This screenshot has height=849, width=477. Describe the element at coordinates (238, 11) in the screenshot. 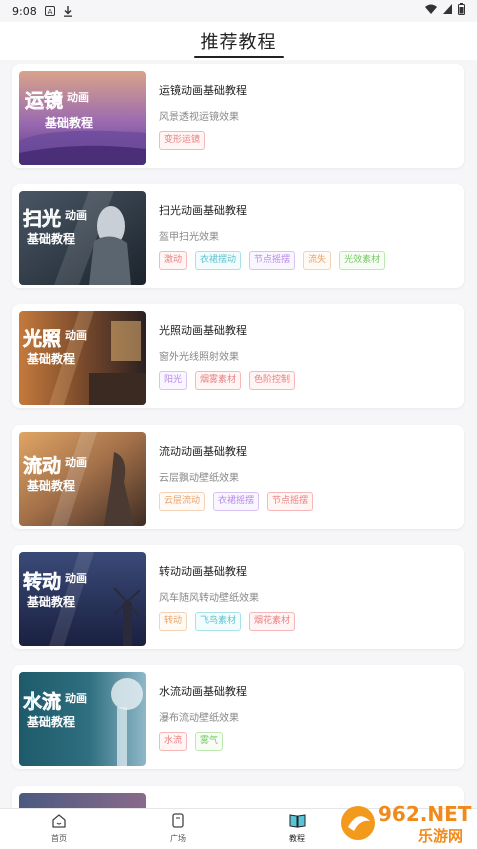

I see `status-bar: 9:08 A` at that location.